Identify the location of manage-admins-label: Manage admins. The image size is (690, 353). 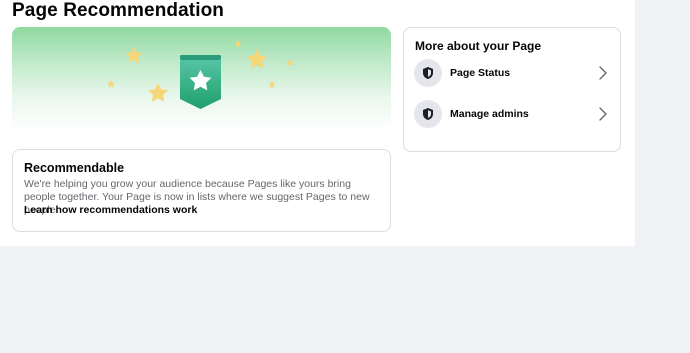
(489, 114).